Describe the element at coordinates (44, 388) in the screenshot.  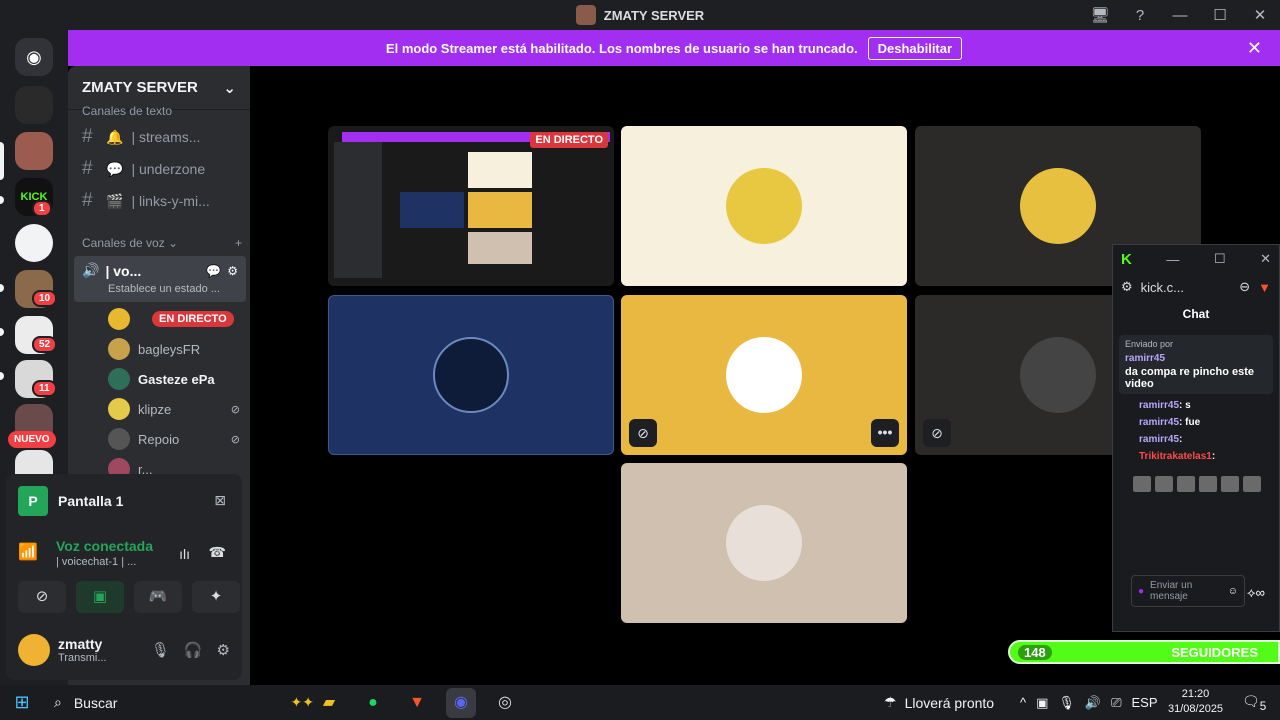
I see `mention-badge: 11` at that location.